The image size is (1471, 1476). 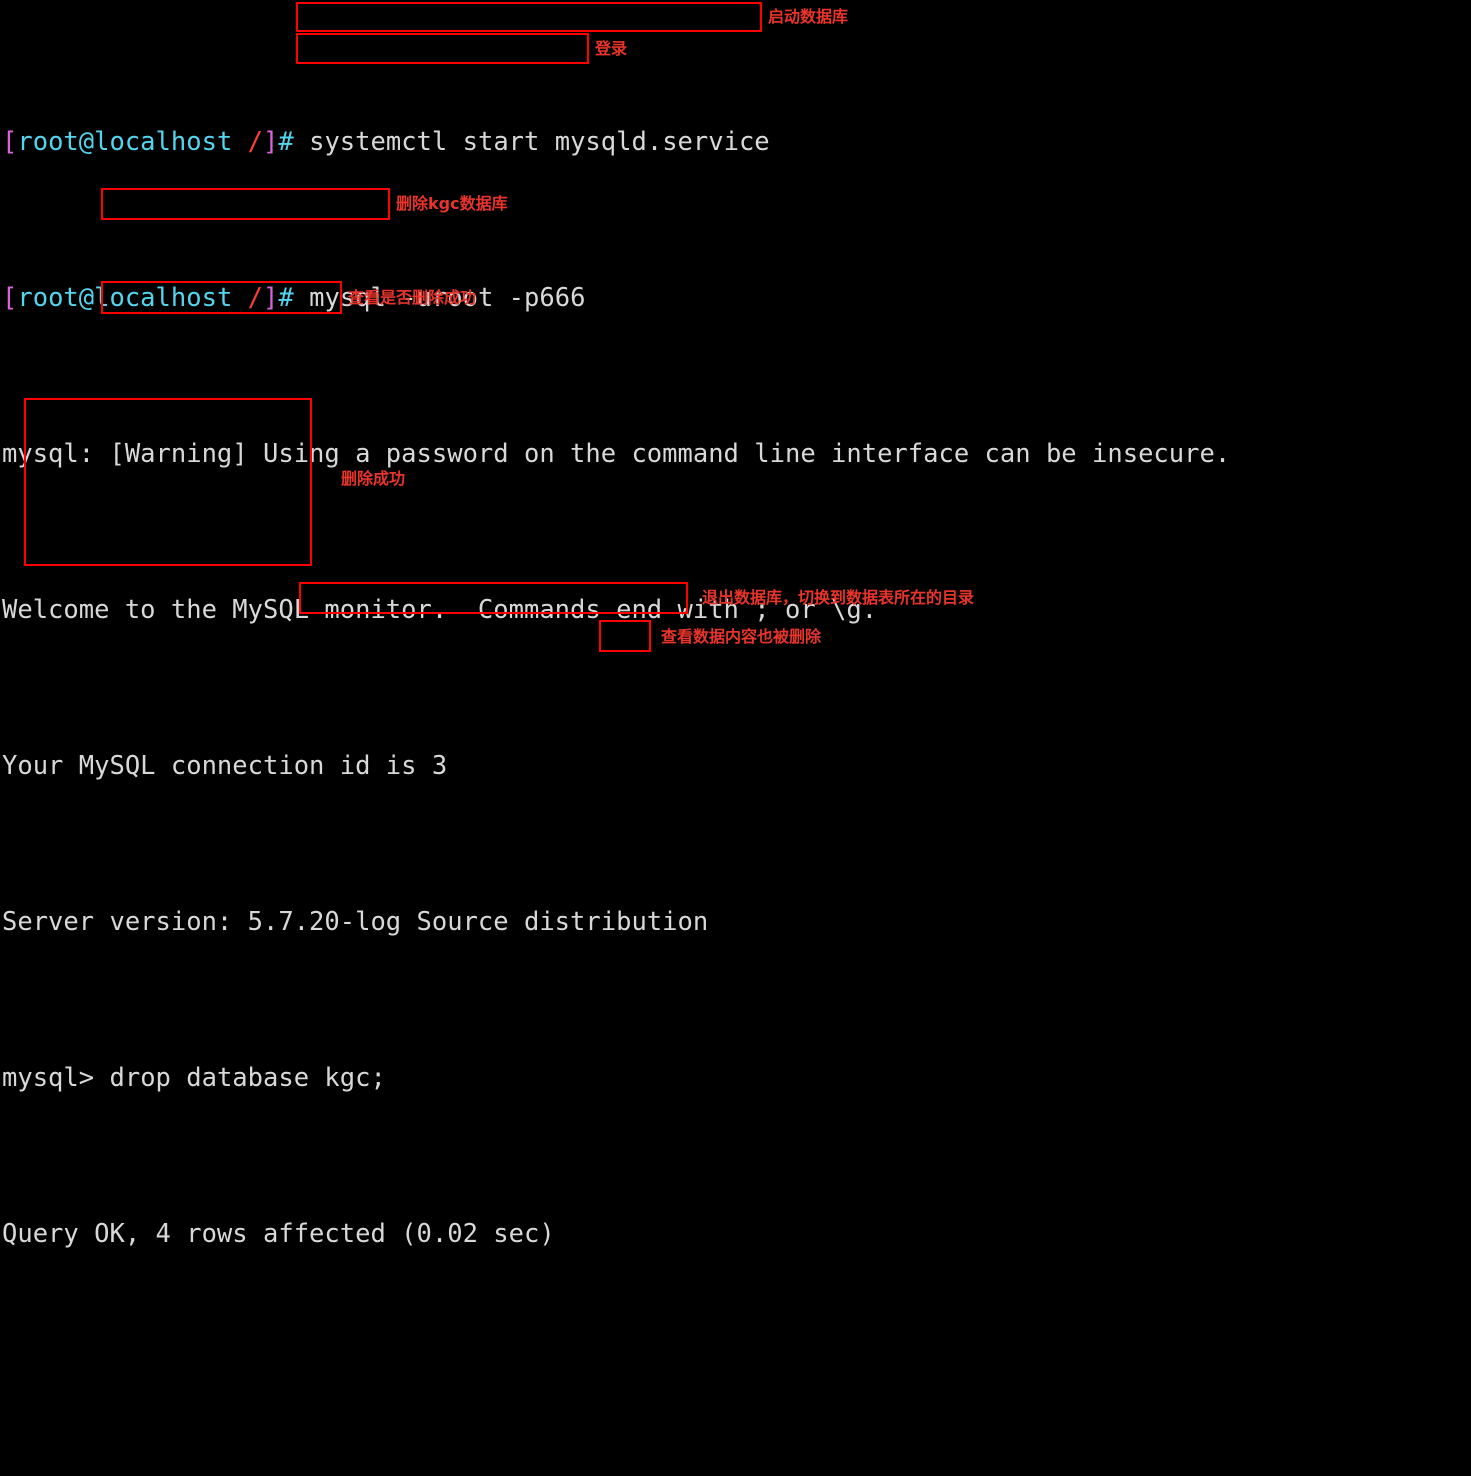 What do you see at coordinates (539, 142) in the screenshot?
I see `command-systemctl: systemctl start mysqld.service` at bounding box center [539, 142].